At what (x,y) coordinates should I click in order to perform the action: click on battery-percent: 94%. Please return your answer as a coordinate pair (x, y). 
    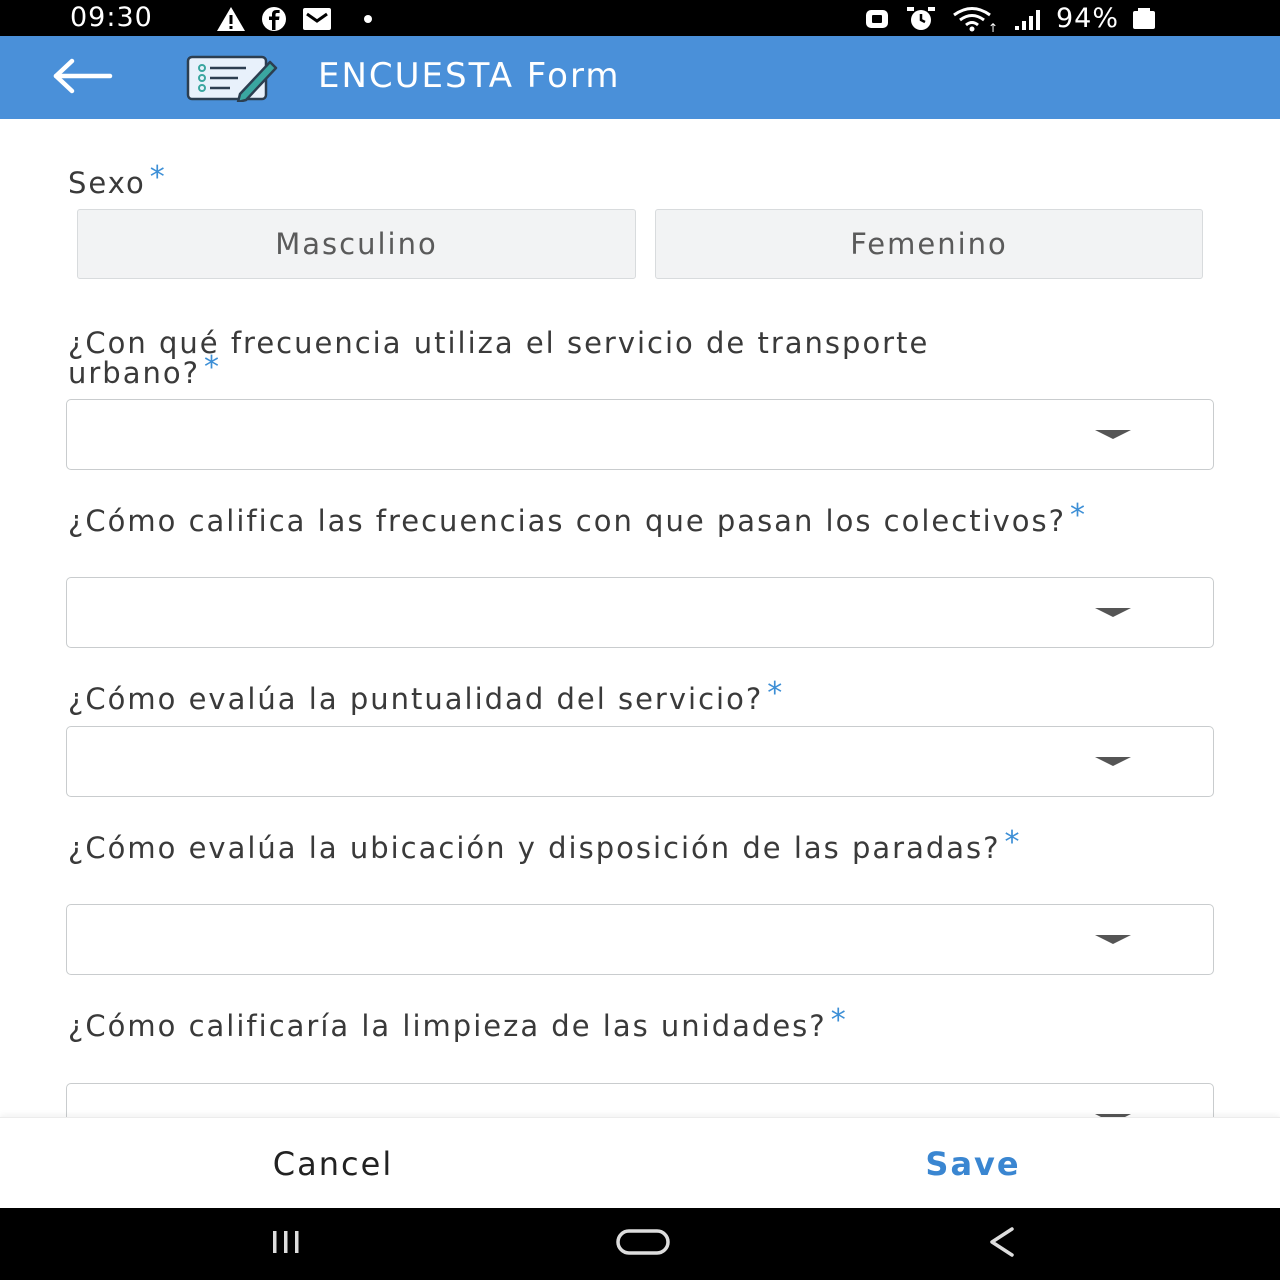
    Looking at the image, I should click on (1088, 18).